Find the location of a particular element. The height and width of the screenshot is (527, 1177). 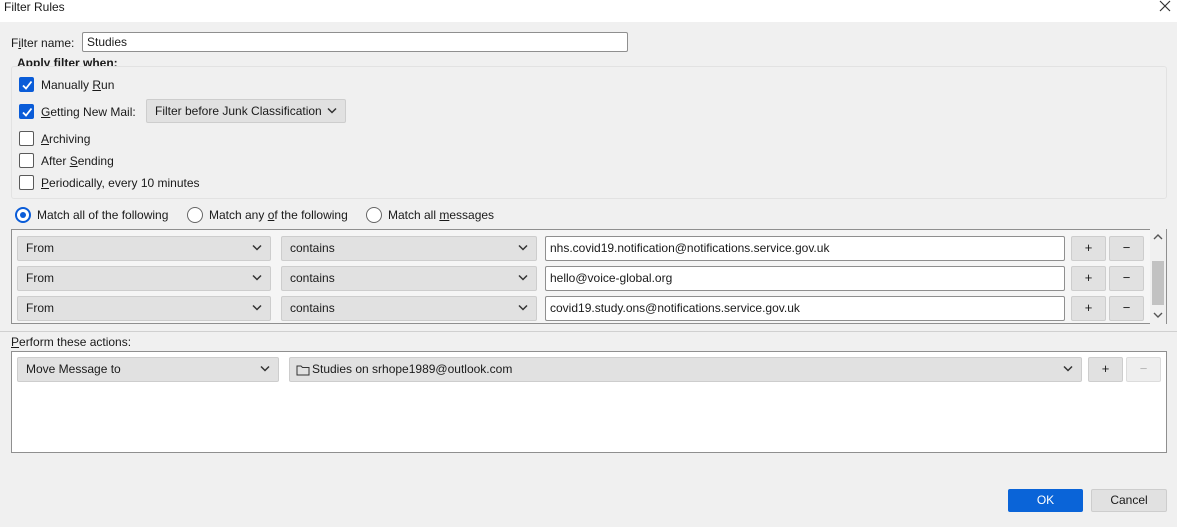

chevron-up-icon is located at coordinates (1158, 237).